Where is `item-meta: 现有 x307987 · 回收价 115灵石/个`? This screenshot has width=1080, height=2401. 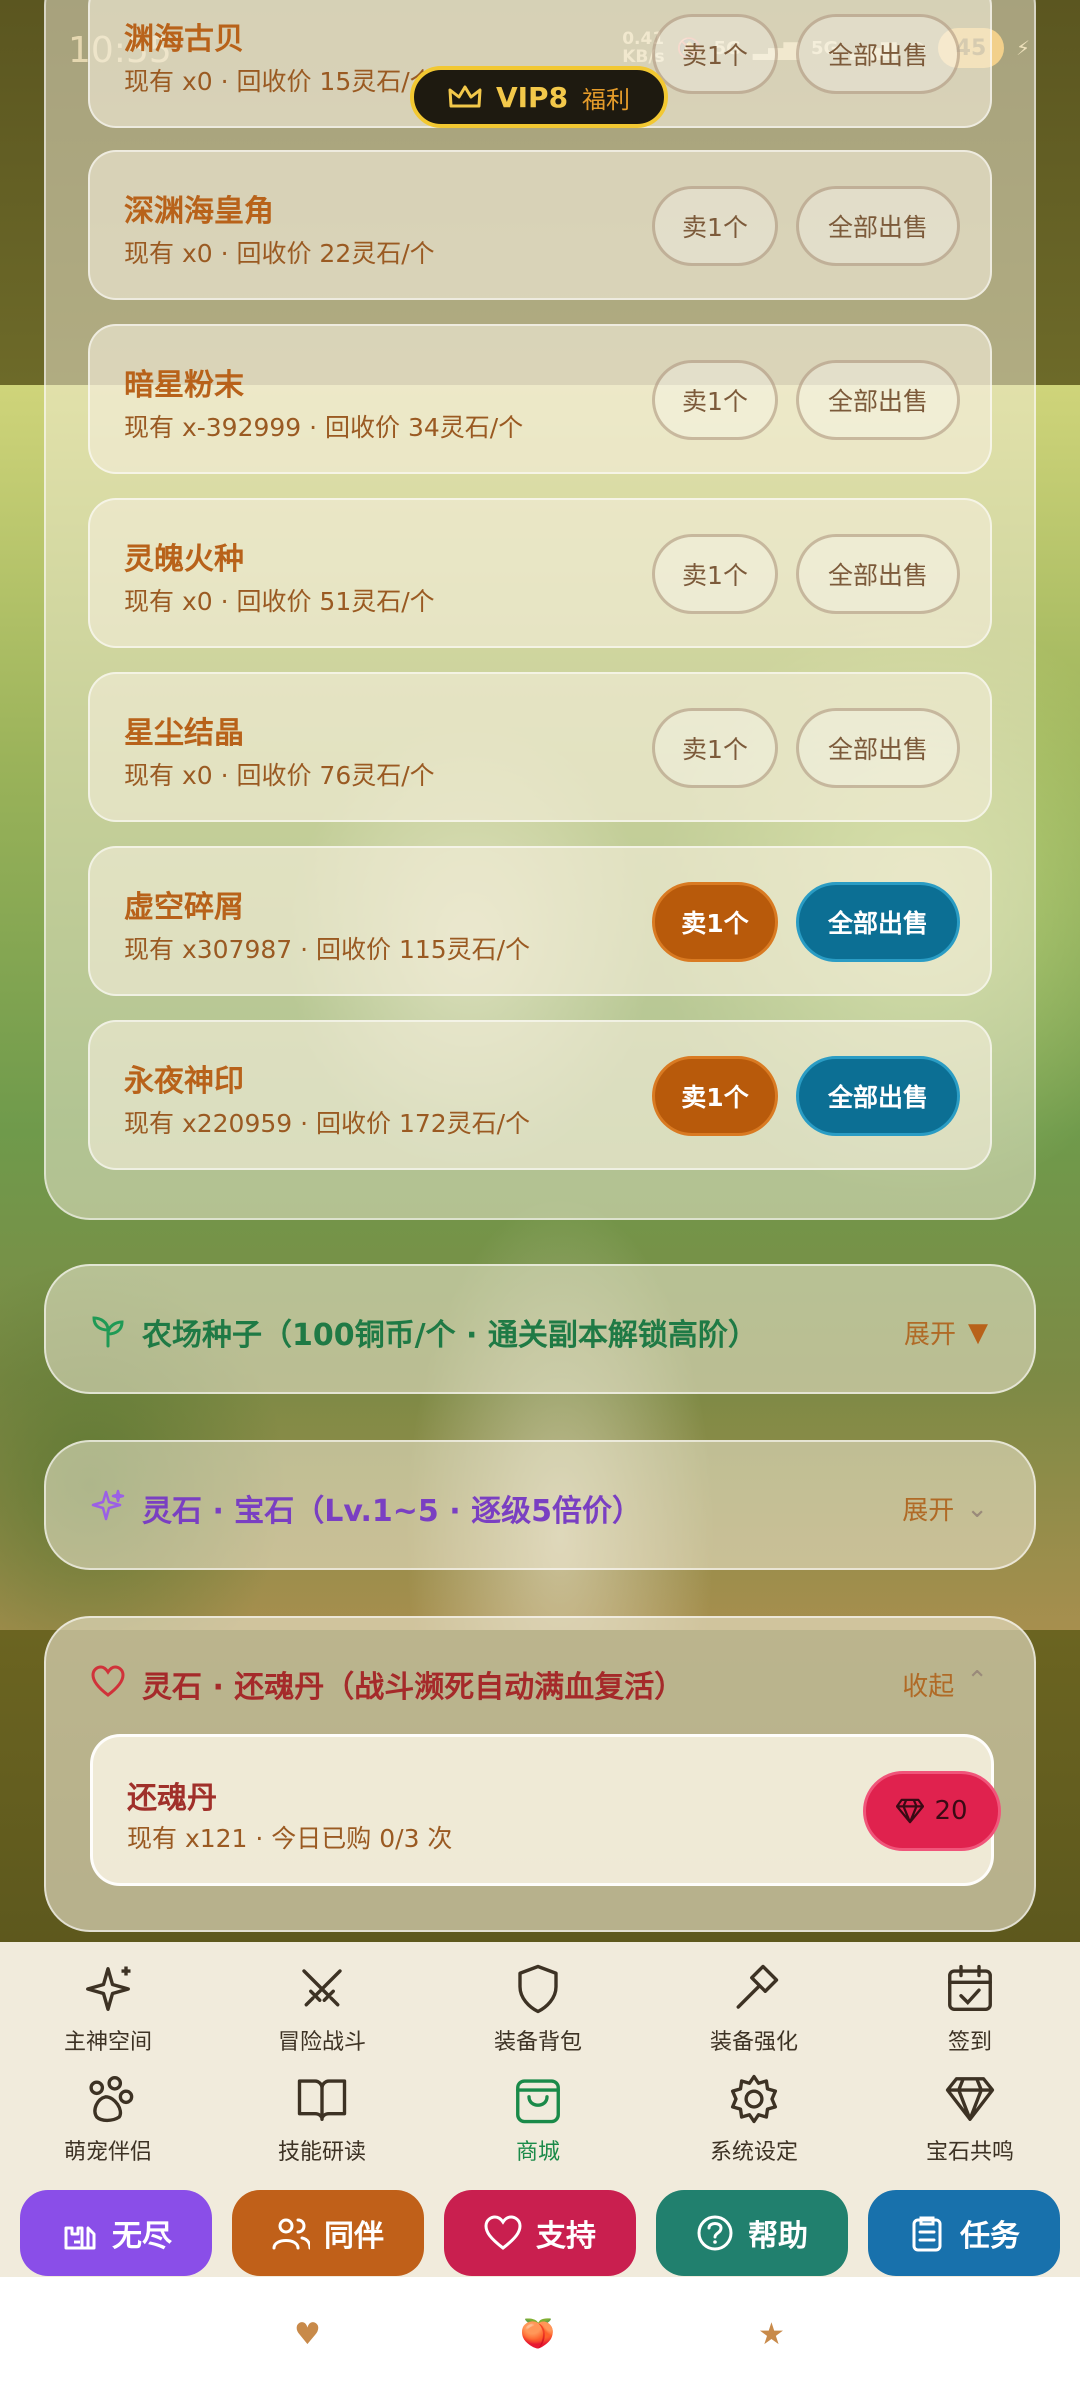
item-meta: 现有 x307987 · 回收价 115灵石/个 is located at coordinates (327, 949).